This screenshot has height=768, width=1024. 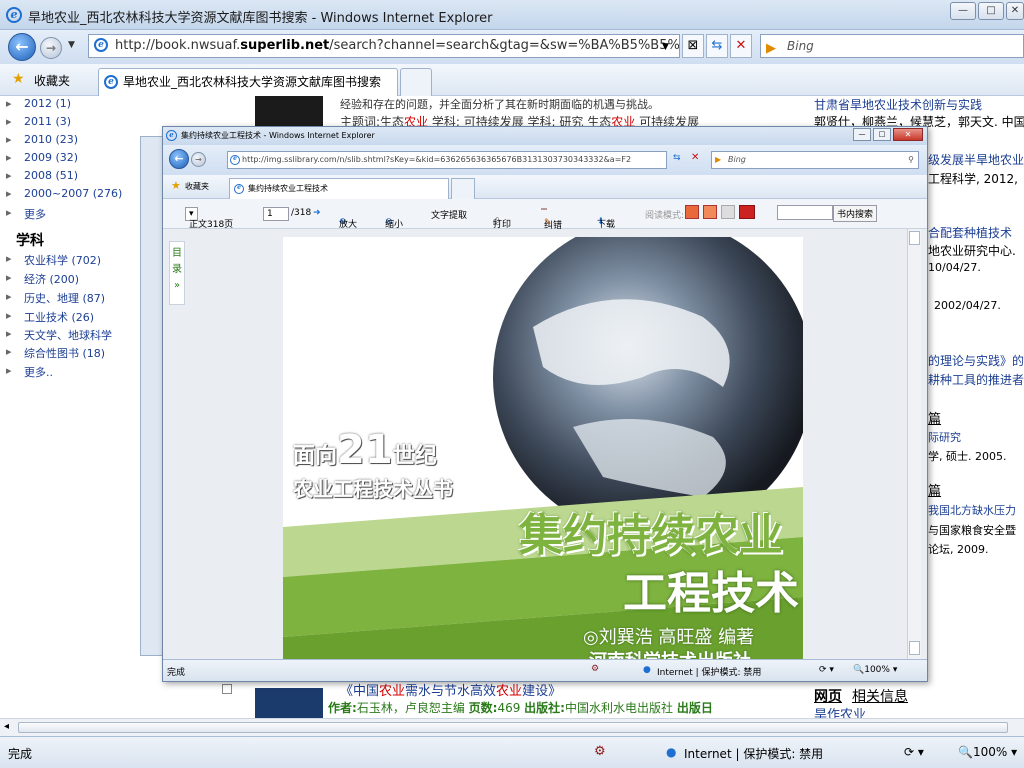 I want to click on favorites-button: 收藏夹, so click(x=52, y=80).